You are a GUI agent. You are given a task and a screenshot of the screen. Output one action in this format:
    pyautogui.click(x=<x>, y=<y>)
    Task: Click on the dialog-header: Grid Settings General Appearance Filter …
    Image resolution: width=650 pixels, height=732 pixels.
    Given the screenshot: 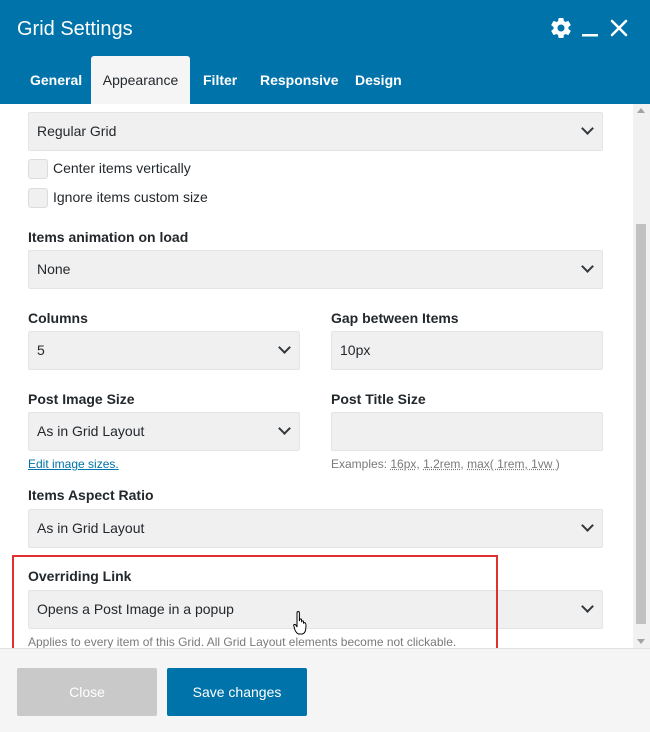 What is the action you would take?
    pyautogui.click(x=325, y=52)
    